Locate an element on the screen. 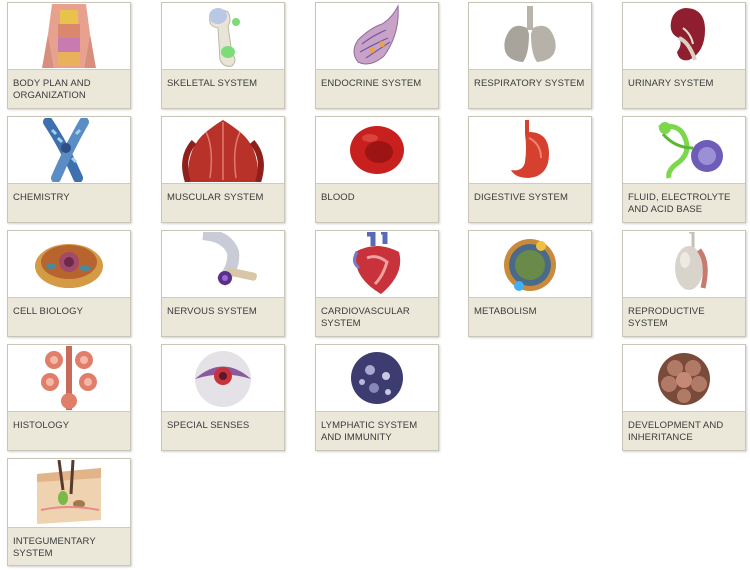  nephron-icon is located at coordinates (684, 150).